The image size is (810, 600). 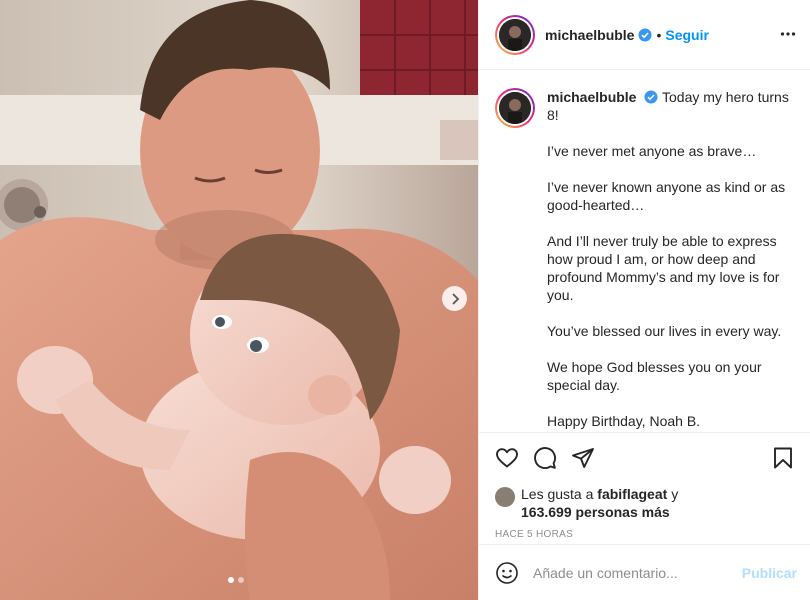 I want to click on carousel-indicator, so click(x=236, y=580).